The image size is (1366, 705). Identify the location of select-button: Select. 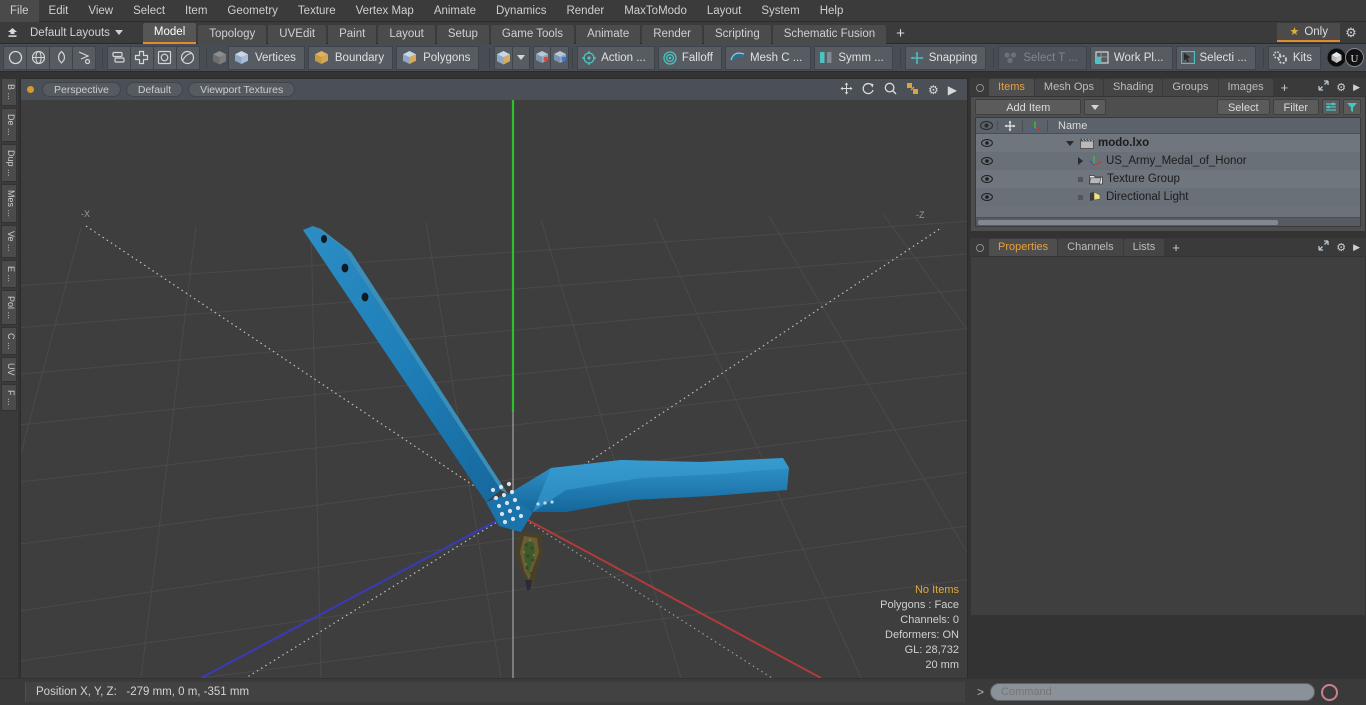
(1243, 107).